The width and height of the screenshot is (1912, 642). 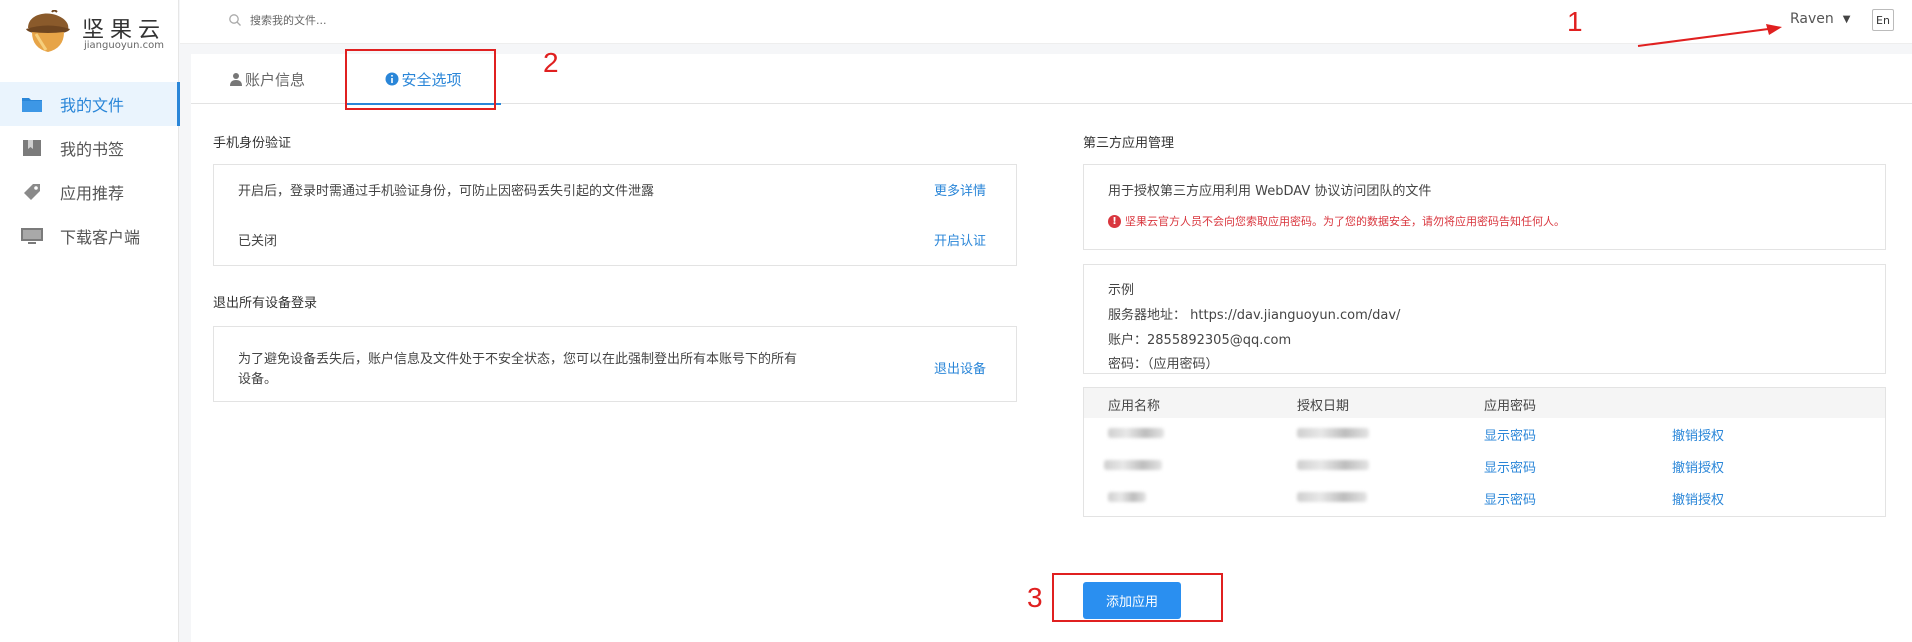 I want to click on sidebar-item-label: 下载客户端, so click(x=100, y=237).